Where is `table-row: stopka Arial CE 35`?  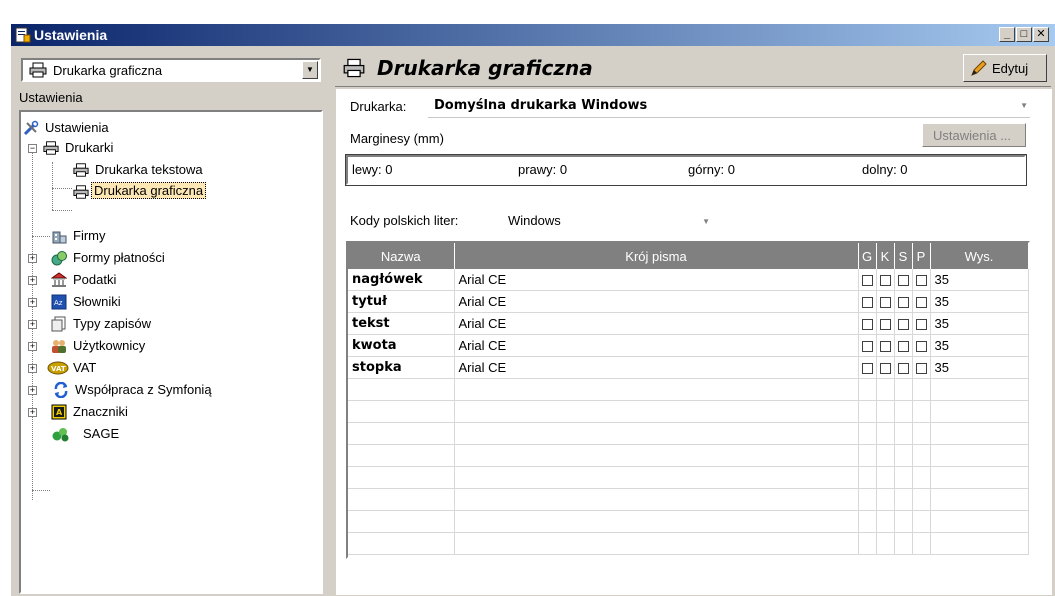
table-row: stopka Arial CE 35 is located at coordinates (688, 367).